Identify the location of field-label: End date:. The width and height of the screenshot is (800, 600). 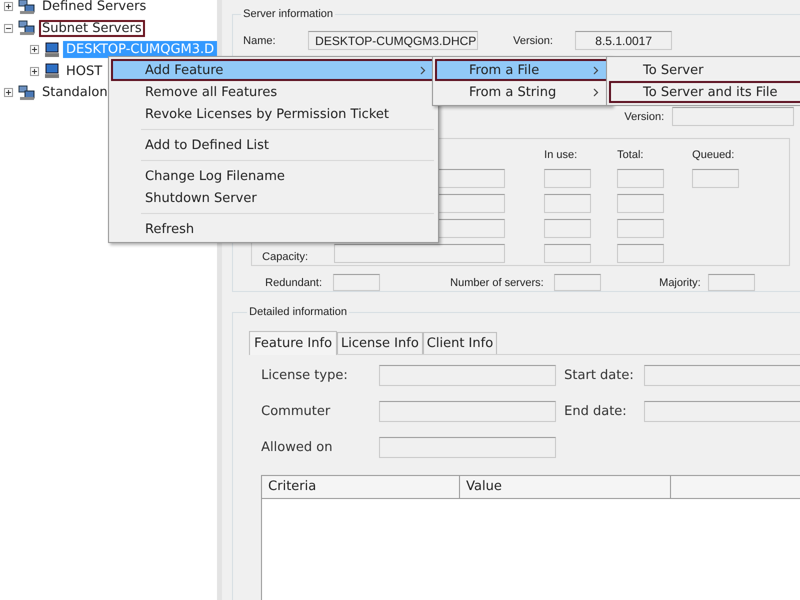
(596, 411).